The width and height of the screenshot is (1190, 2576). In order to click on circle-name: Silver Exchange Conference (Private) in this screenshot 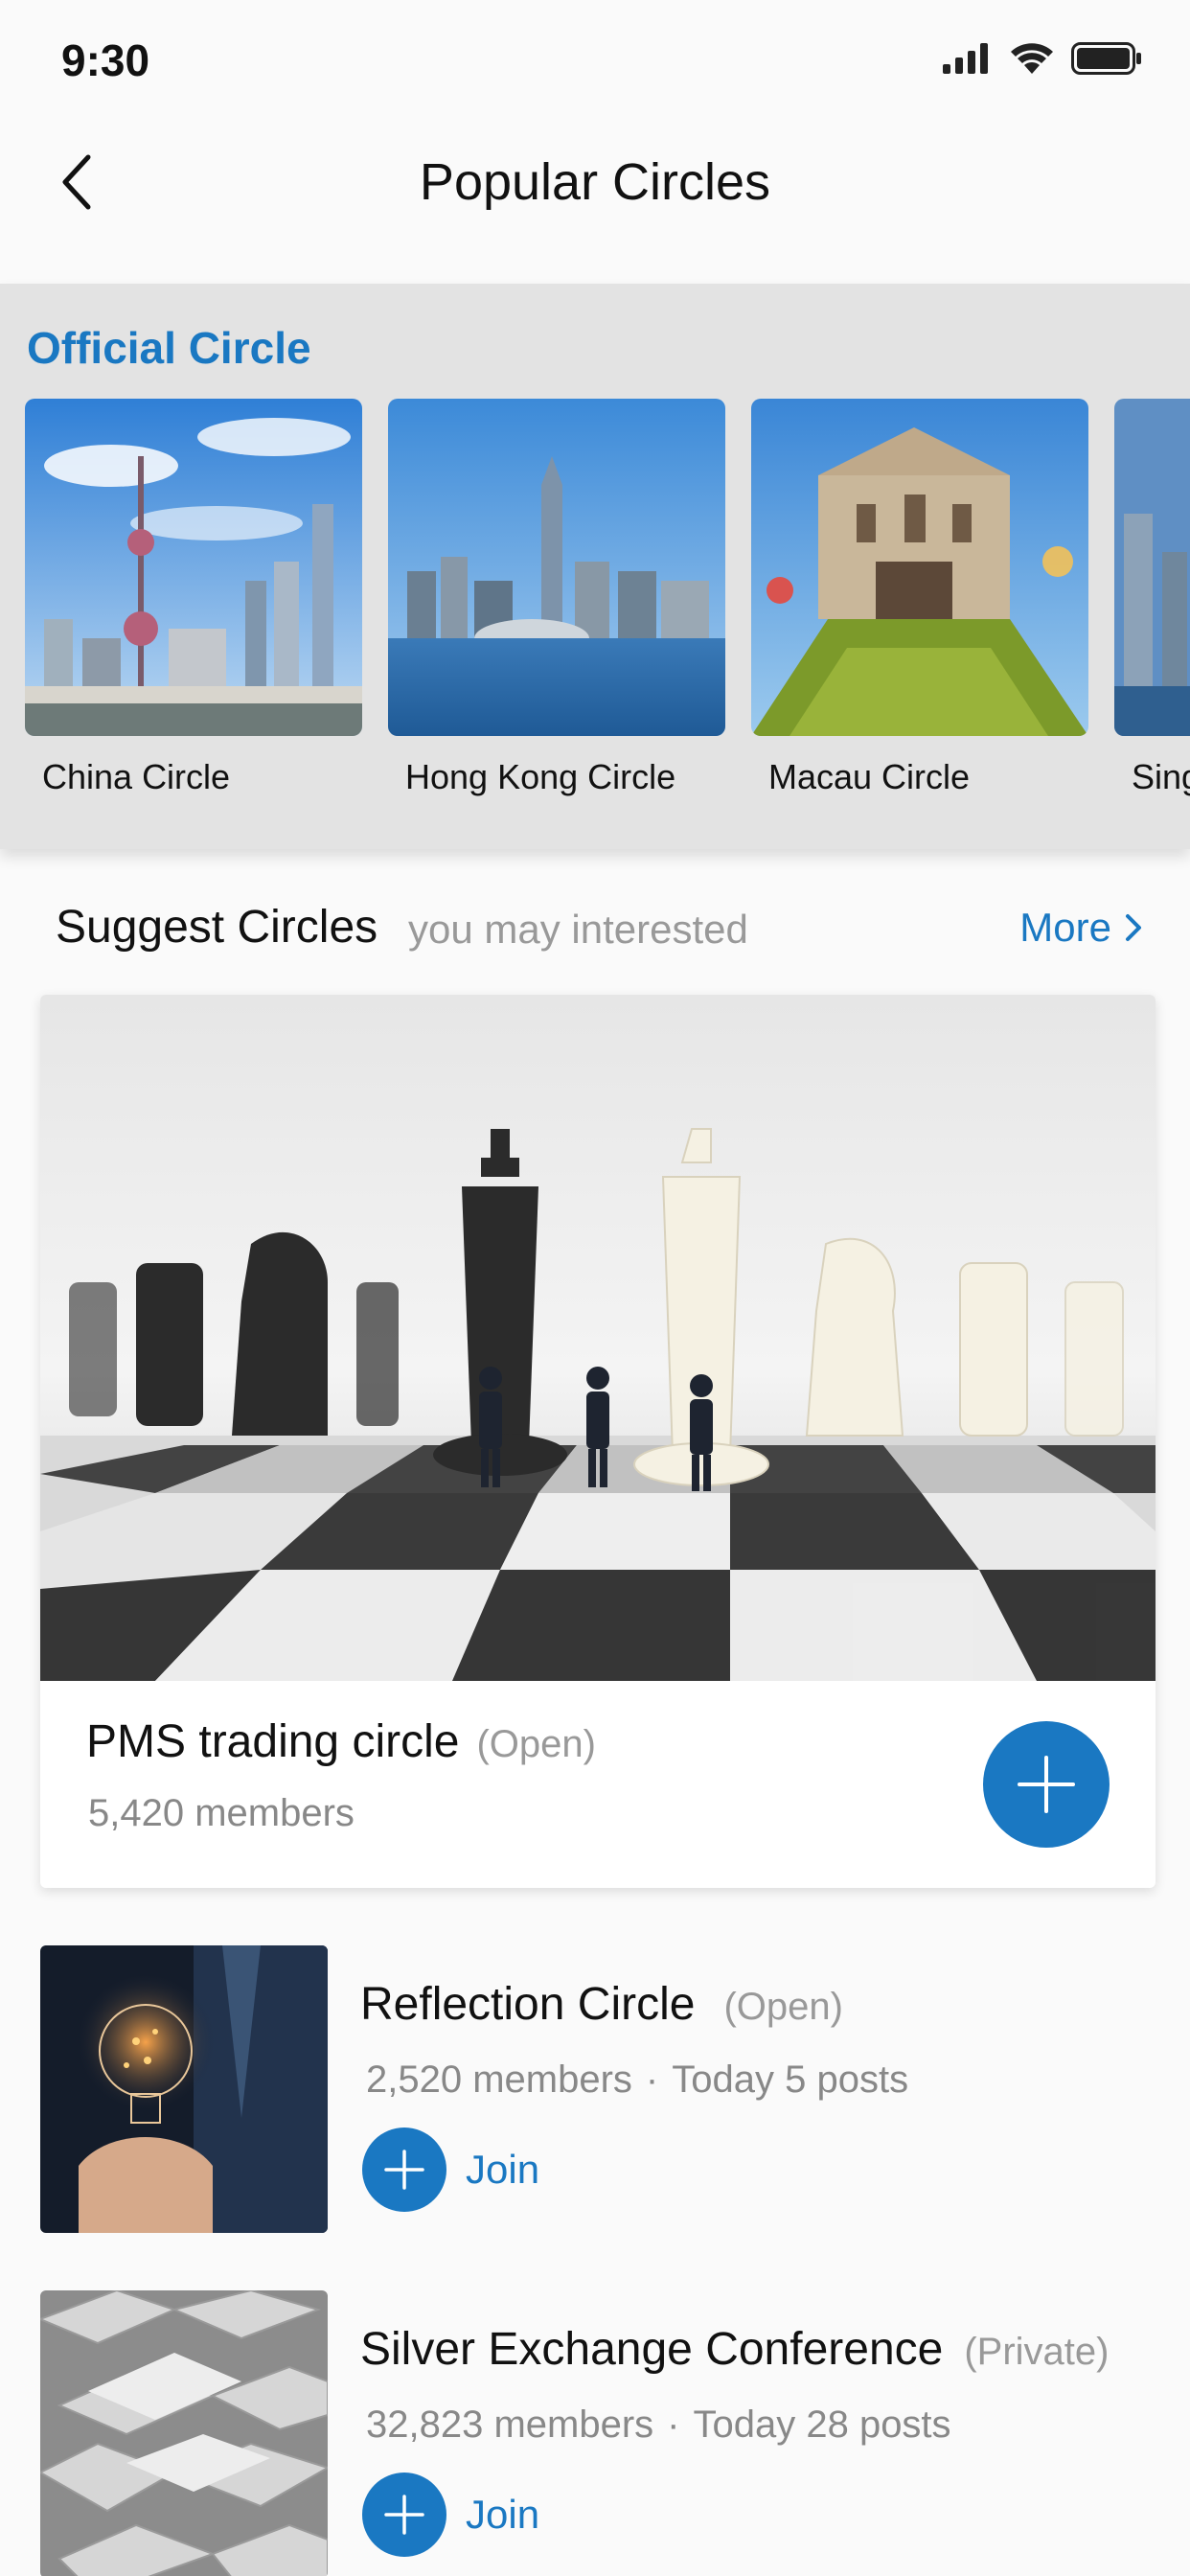, I will do `click(734, 2349)`.